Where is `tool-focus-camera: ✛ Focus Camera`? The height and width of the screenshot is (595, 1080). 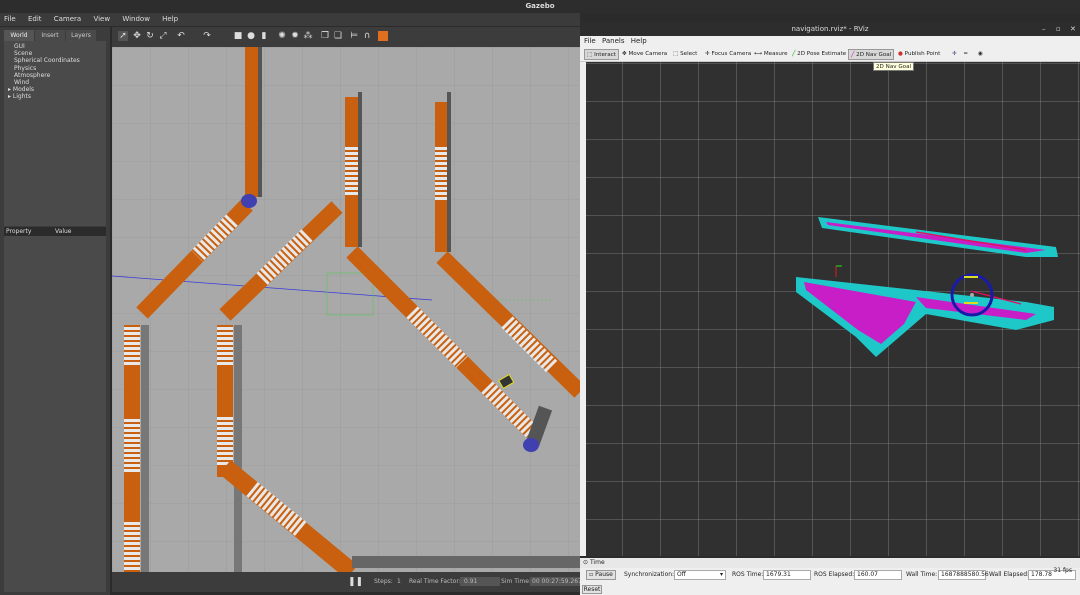
tool-focus-camera: ✛ Focus Camera is located at coordinates (728, 54).